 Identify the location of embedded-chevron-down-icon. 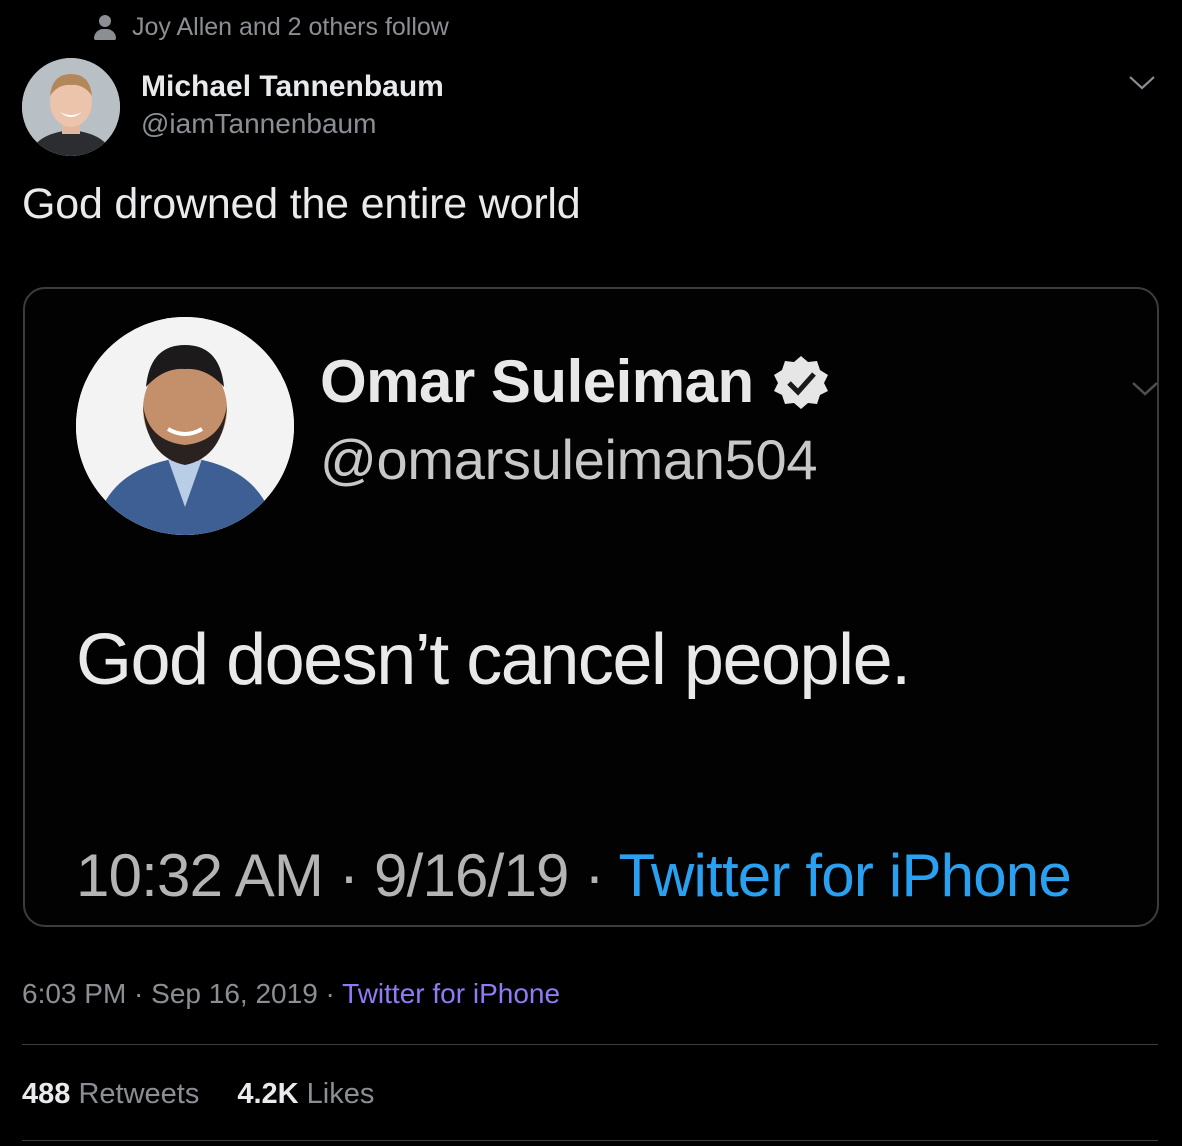
(1144, 389).